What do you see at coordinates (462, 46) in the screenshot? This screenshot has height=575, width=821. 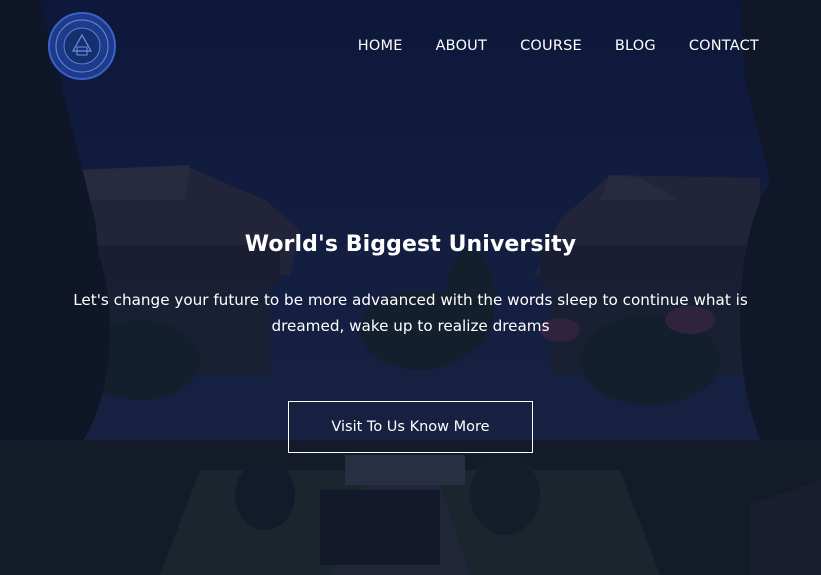 I see `nav-about-link: ABOUT` at bounding box center [462, 46].